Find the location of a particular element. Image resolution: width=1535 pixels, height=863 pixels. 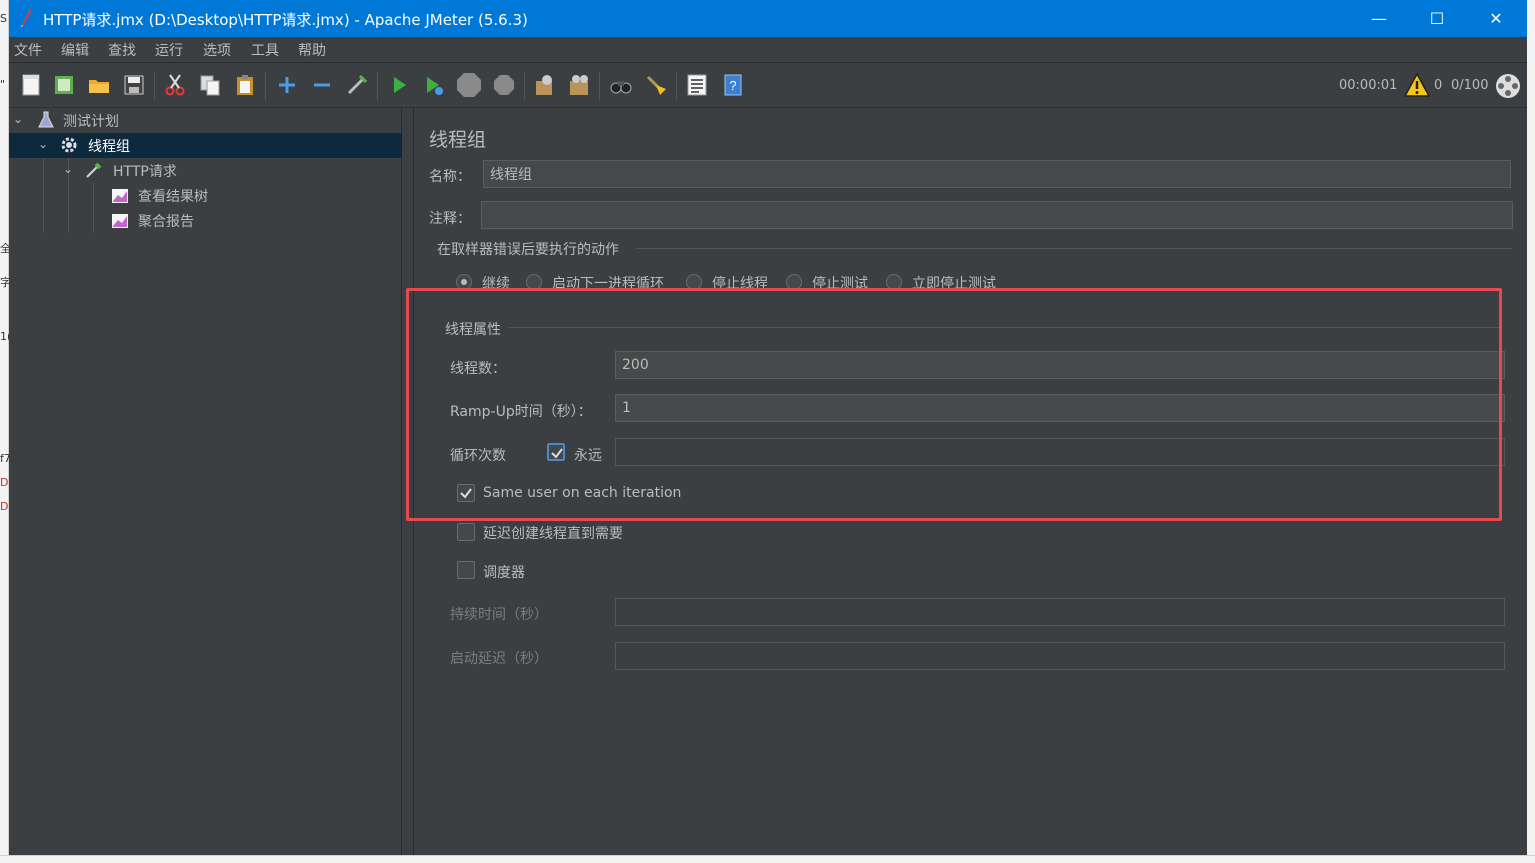

plus-icon is located at coordinates (287, 85).